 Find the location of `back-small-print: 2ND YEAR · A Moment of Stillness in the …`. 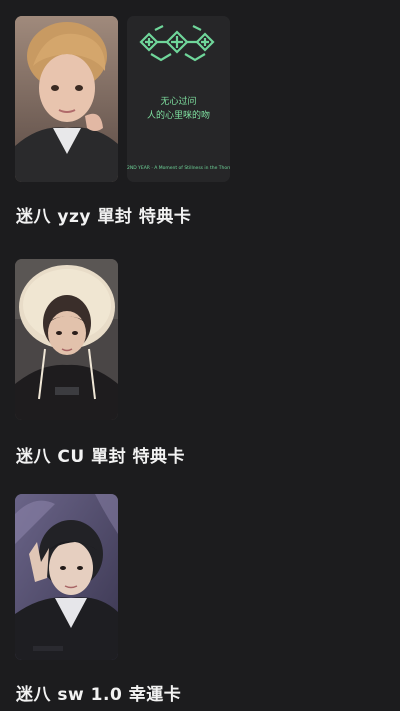

back-small-print: 2ND YEAR · A Moment of Stillness in the … is located at coordinates (178, 168).